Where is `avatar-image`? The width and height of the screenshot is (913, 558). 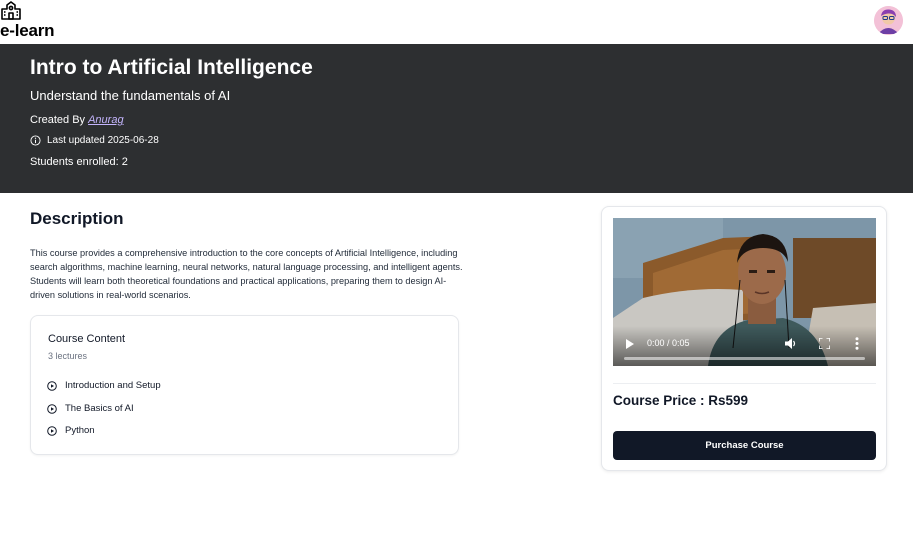 avatar-image is located at coordinates (888, 20).